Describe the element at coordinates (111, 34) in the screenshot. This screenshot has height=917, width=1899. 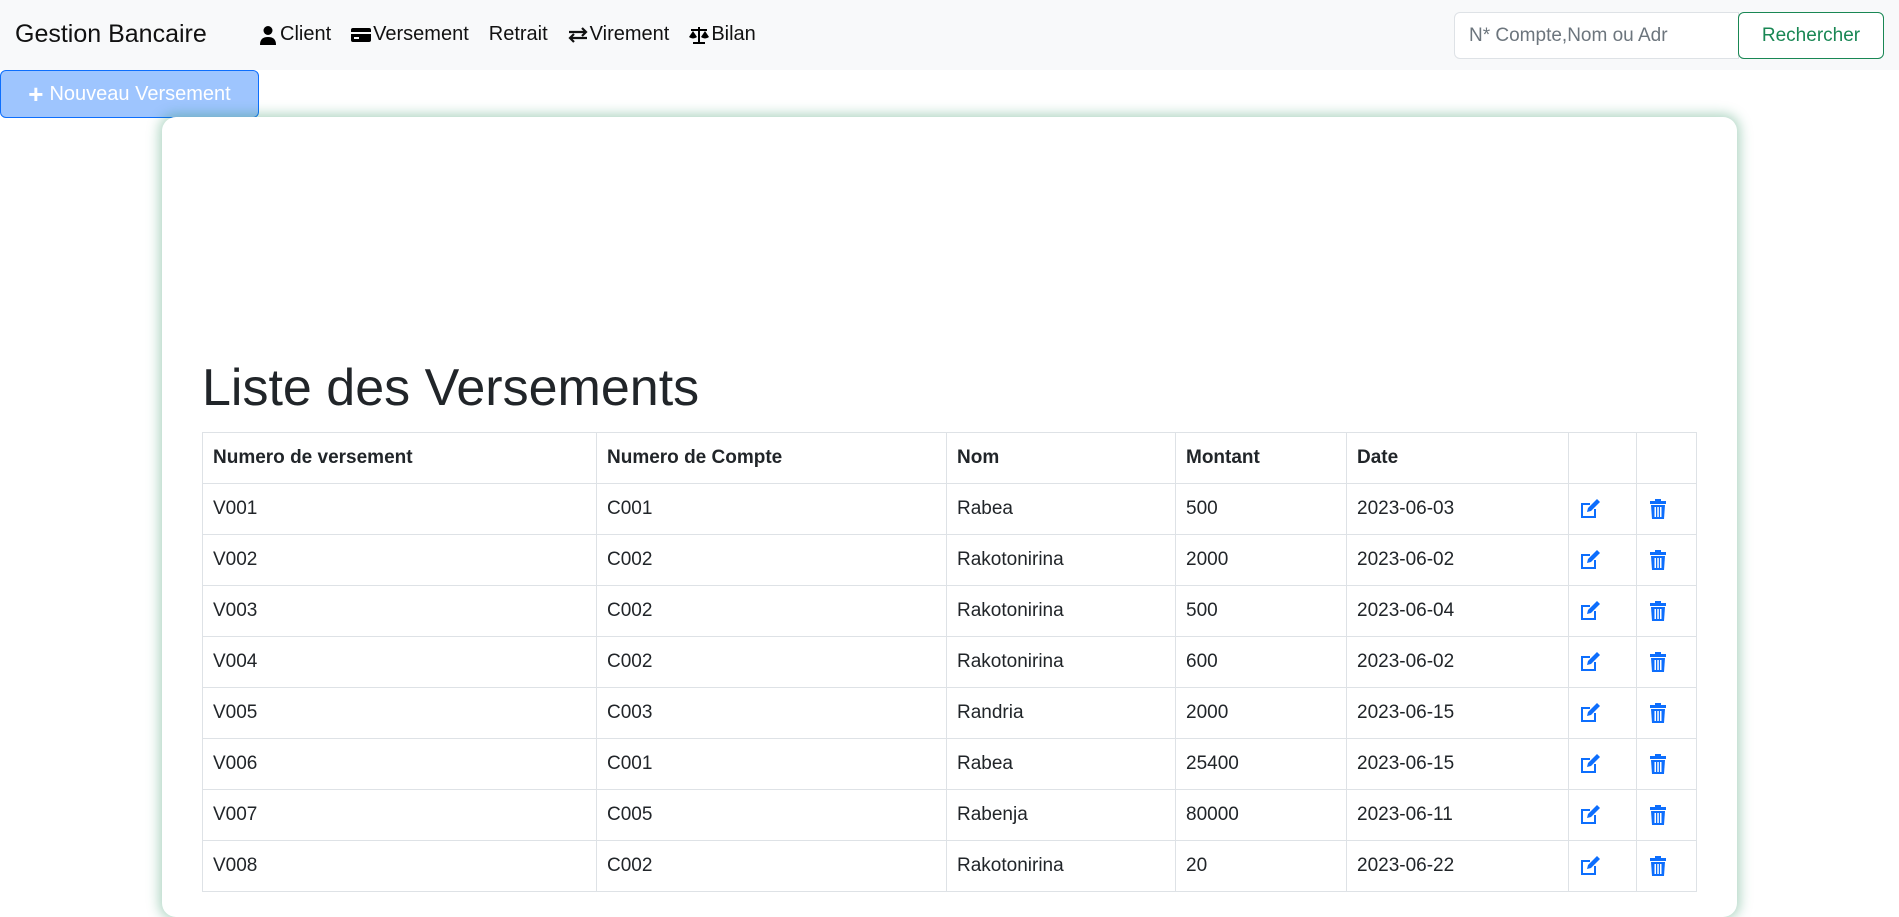
I see `brand: Gestion Bancaire` at that location.